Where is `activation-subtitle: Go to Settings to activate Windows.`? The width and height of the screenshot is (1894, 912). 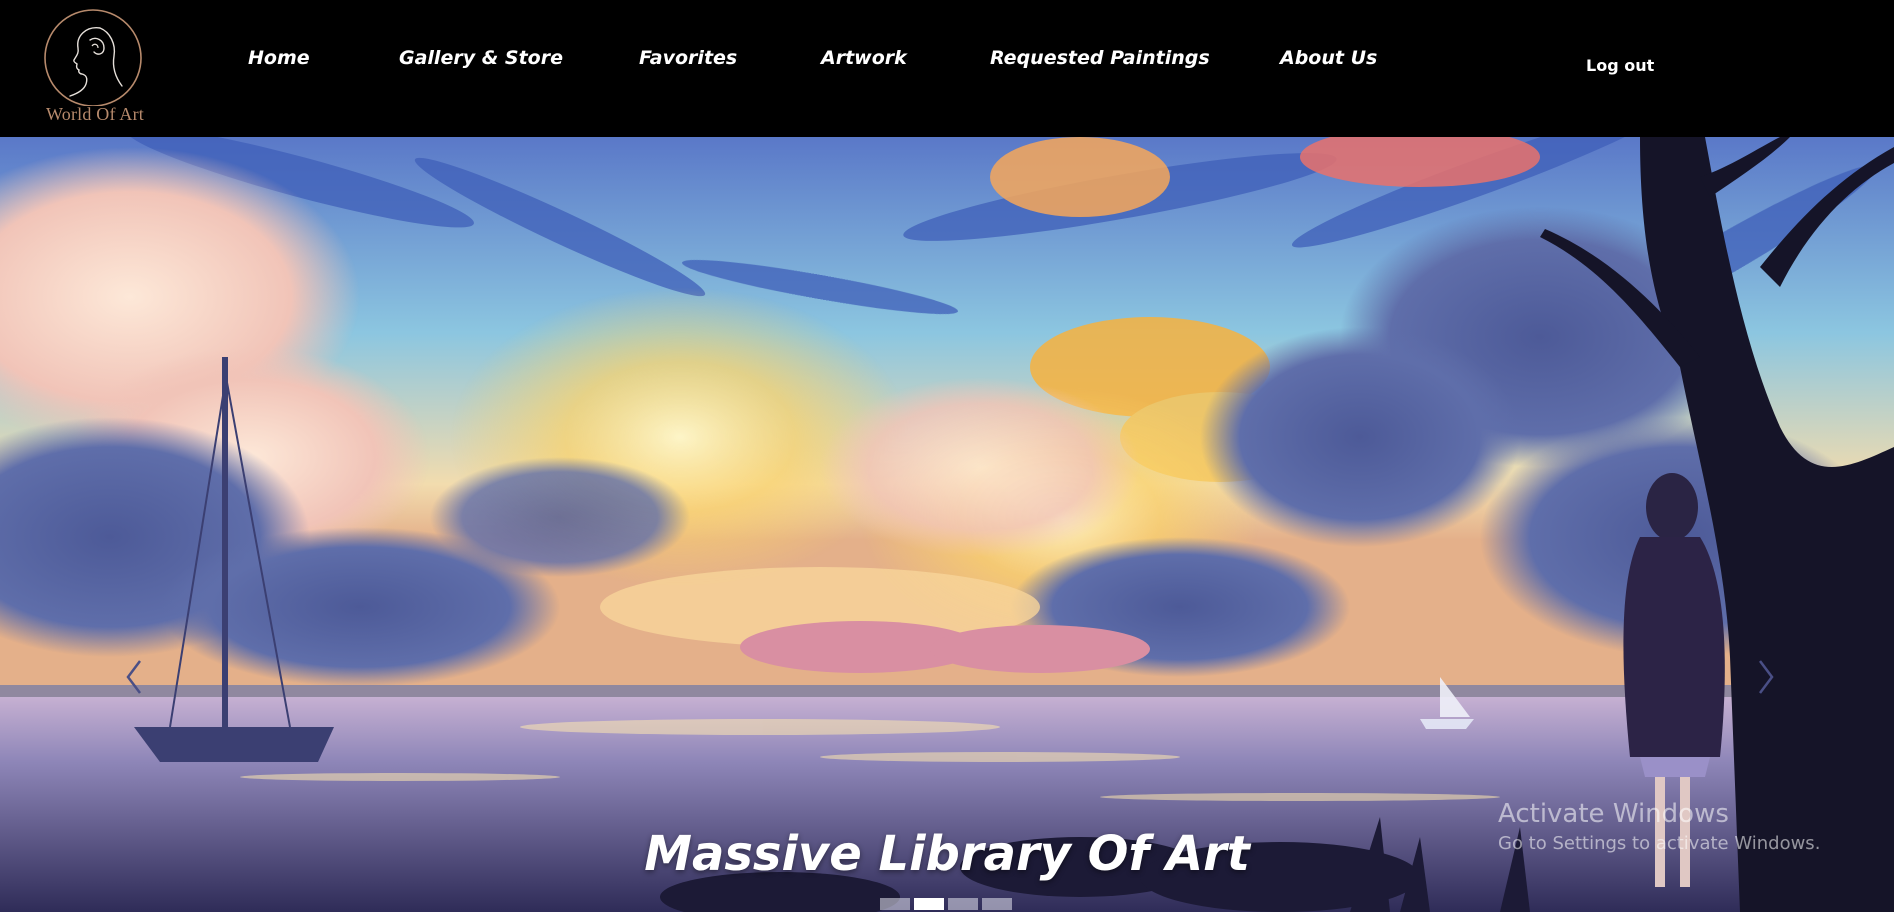
activation-subtitle: Go to Settings to activate Windows. is located at coordinates (1659, 843).